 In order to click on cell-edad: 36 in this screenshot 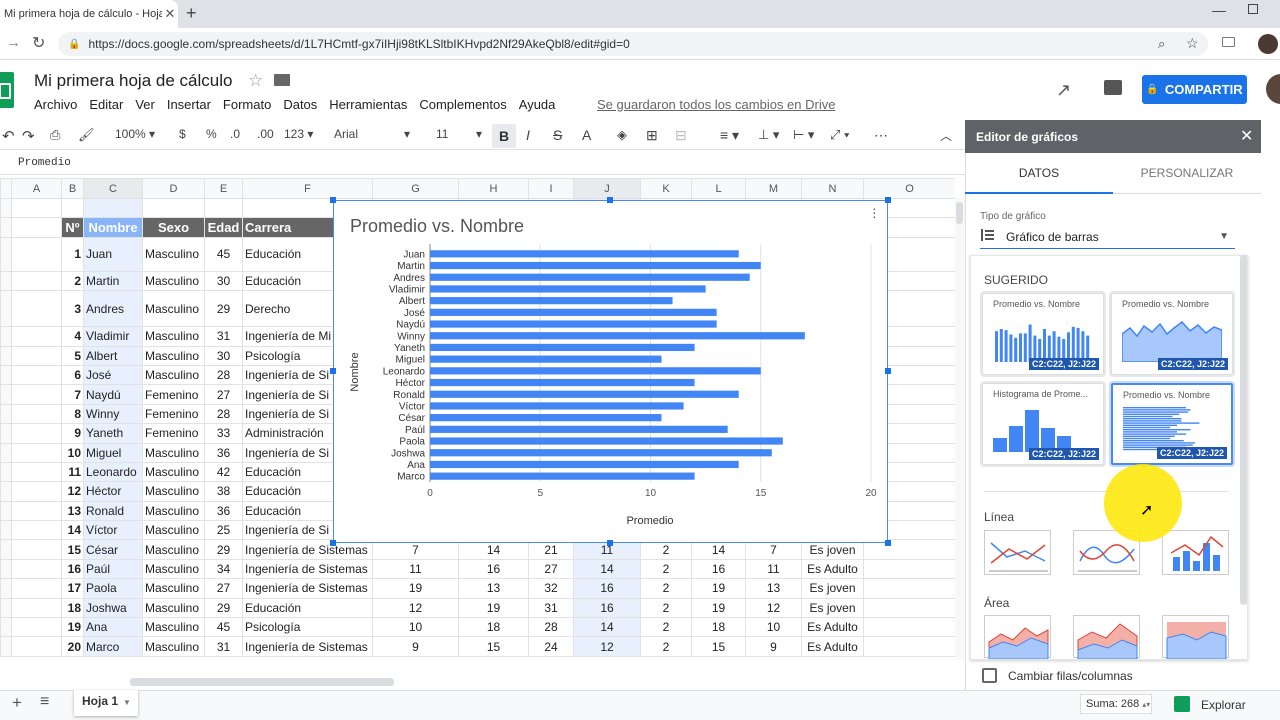, I will do `click(223, 511)`.